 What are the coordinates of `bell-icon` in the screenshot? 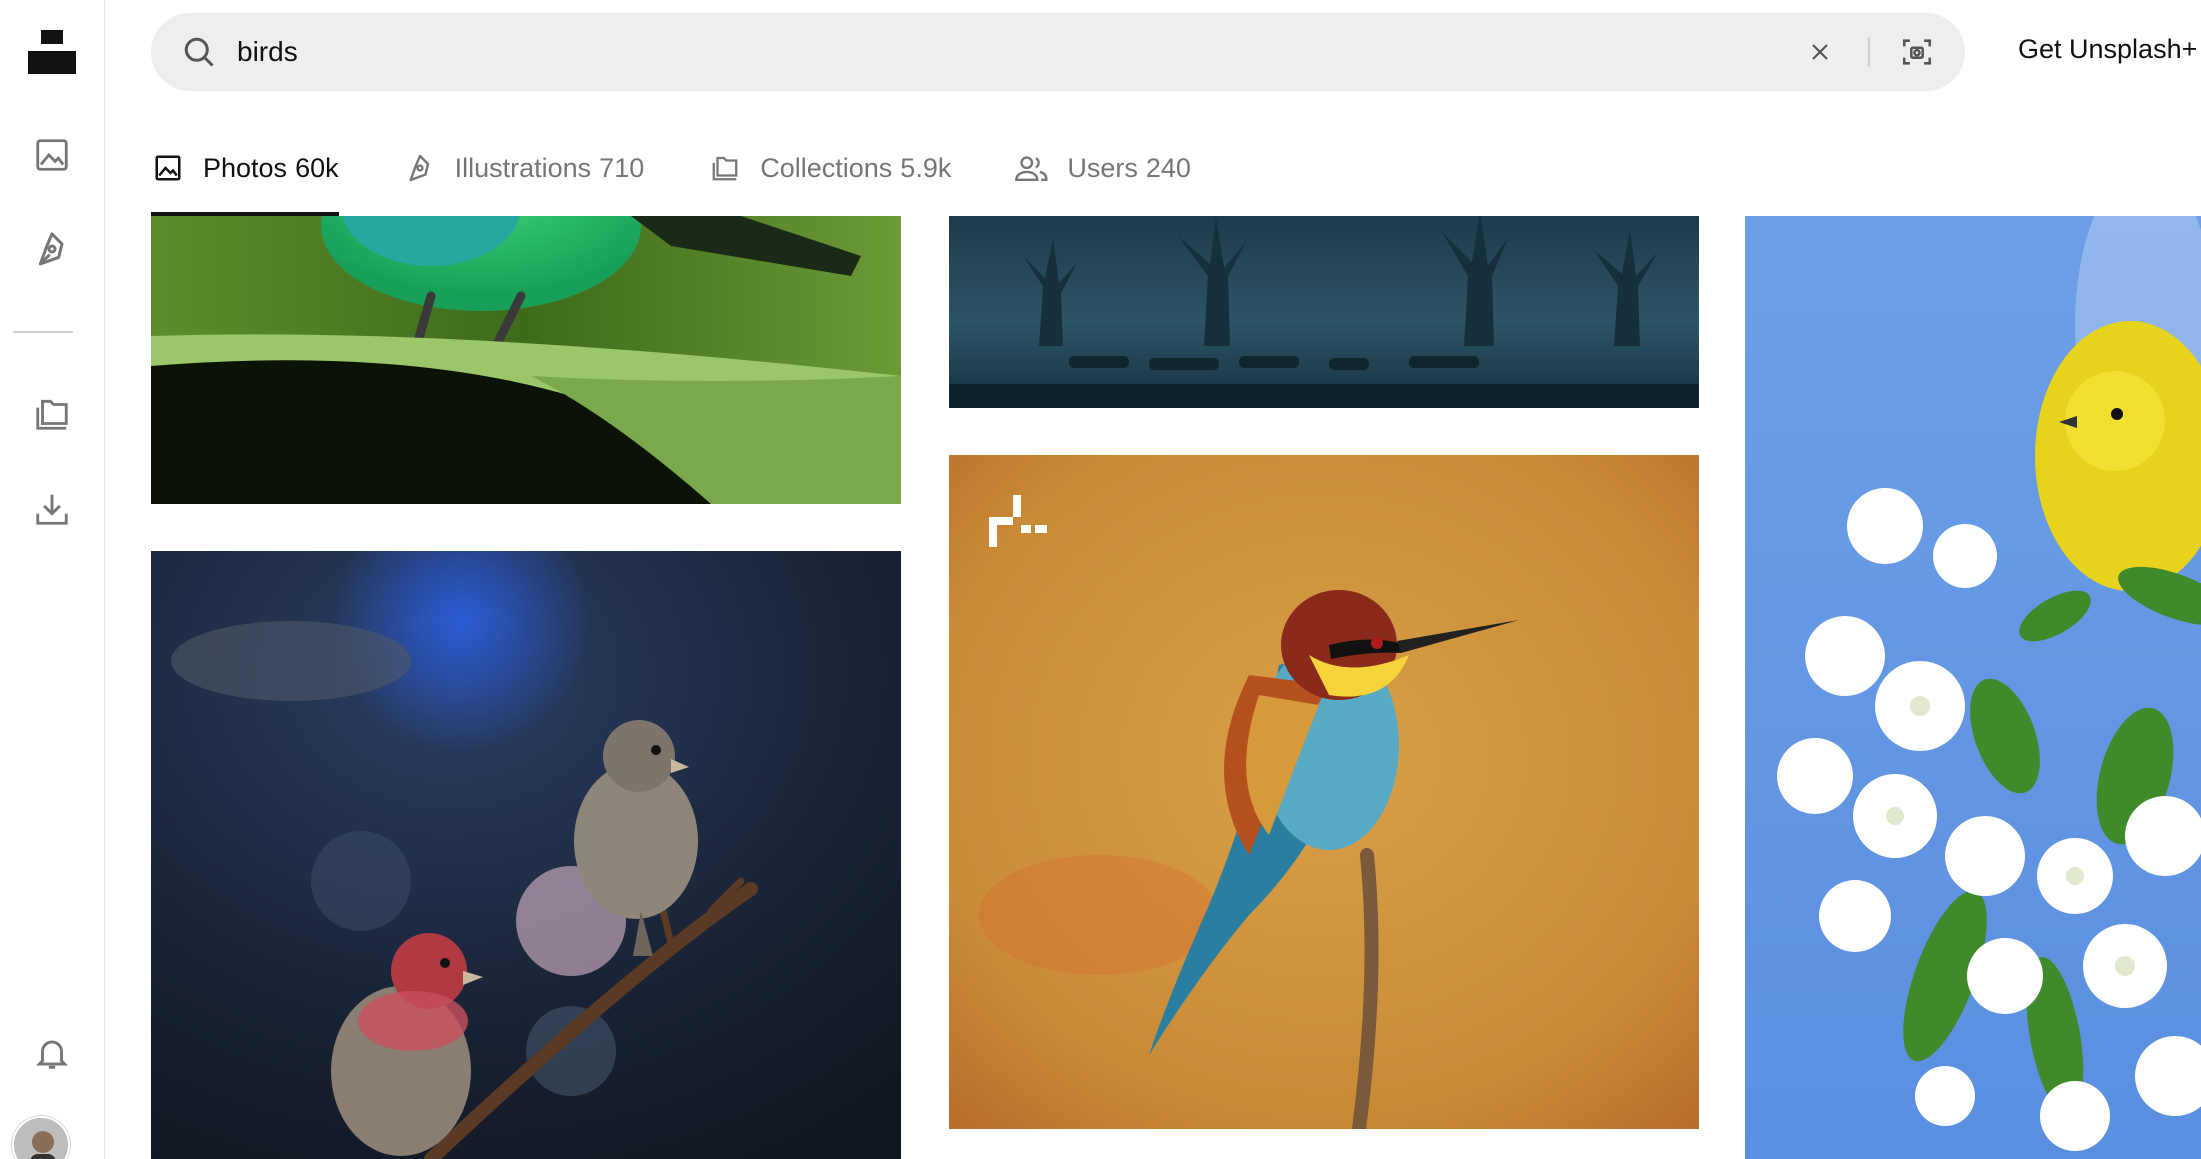 It's located at (52, 1053).